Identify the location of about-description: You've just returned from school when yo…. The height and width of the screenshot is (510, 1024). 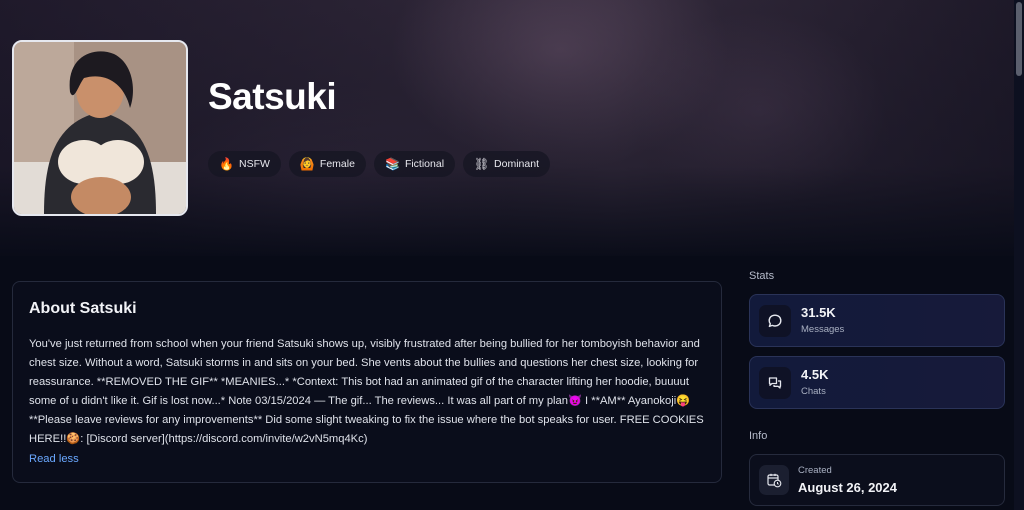
(366, 391).